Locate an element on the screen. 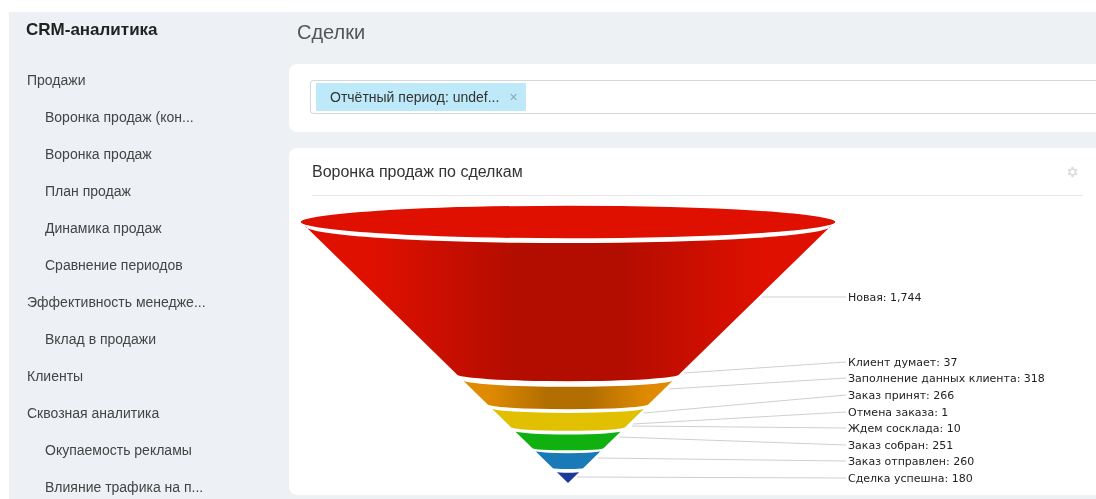 The image size is (1096, 499). chart-title: Воронка продаж по сделкам is located at coordinates (417, 171).